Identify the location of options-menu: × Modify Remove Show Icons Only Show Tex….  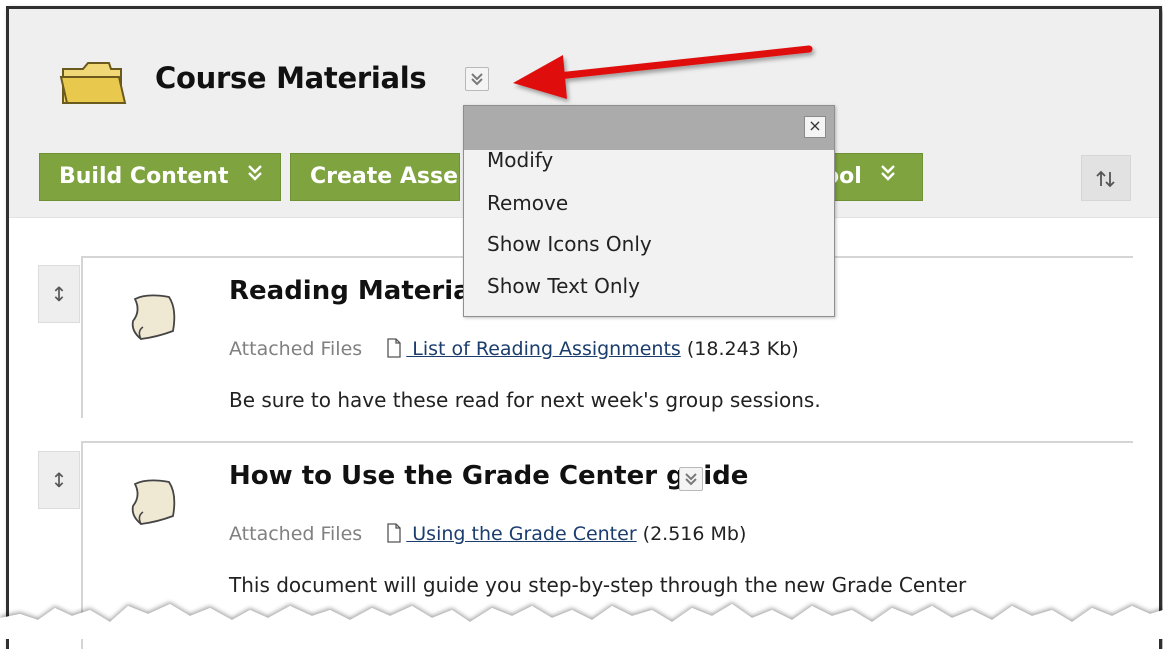
(649, 211).